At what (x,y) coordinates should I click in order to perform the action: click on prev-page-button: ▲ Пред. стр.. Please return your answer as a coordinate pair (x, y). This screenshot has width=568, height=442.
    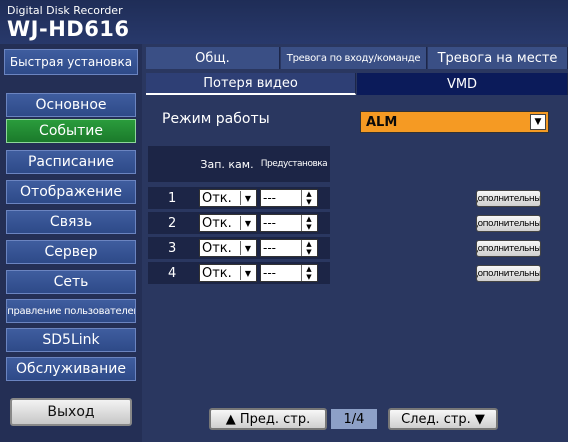
    Looking at the image, I should click on (268, 419).